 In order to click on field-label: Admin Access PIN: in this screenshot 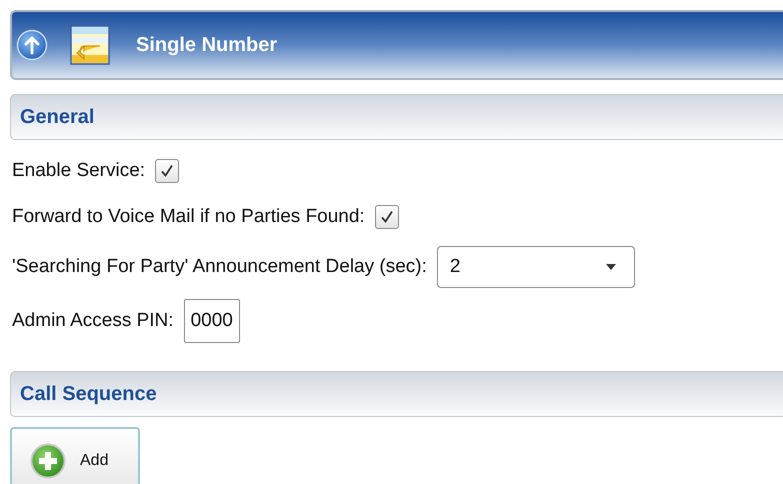, I will do `click(93, 321)`.